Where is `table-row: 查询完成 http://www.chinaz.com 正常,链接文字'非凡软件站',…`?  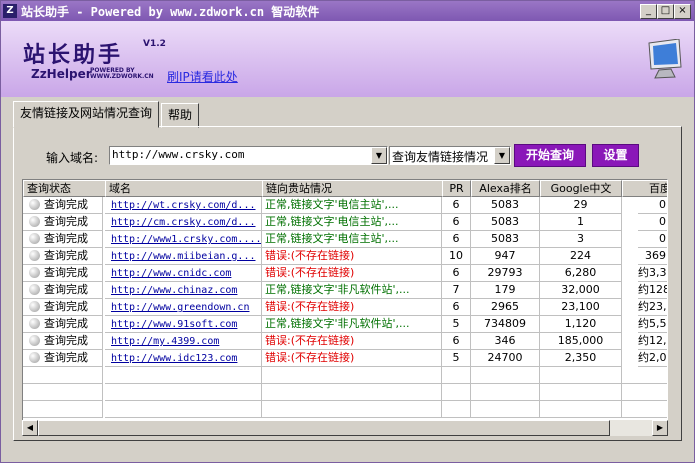
table-row: 查询完成 http://www.chinaz.com 正常,链接文字'非凡软件站',… is located at coordinates (345, 290).